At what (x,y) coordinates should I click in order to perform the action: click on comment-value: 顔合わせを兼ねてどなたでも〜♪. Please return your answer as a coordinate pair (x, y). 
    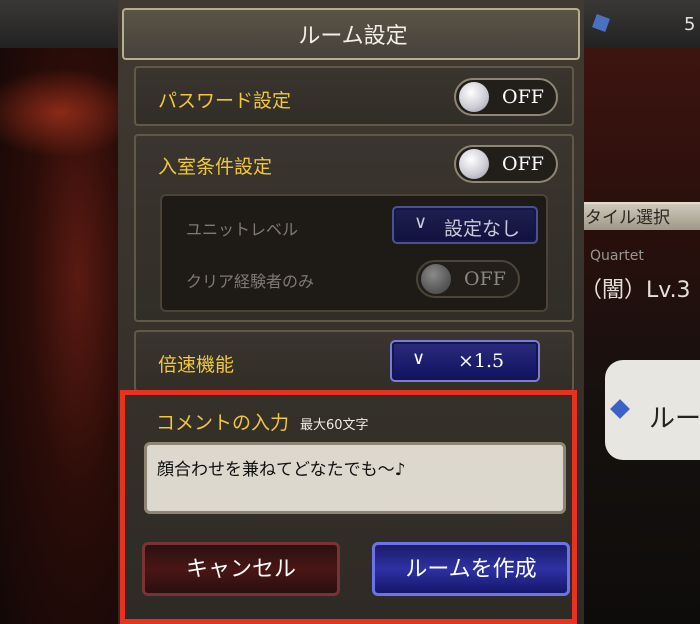
    Looking at the image, I should click on (281, 470).